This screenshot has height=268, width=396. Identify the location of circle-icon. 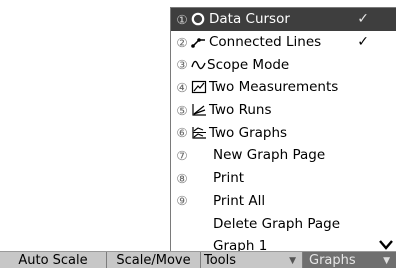
(201, 19).